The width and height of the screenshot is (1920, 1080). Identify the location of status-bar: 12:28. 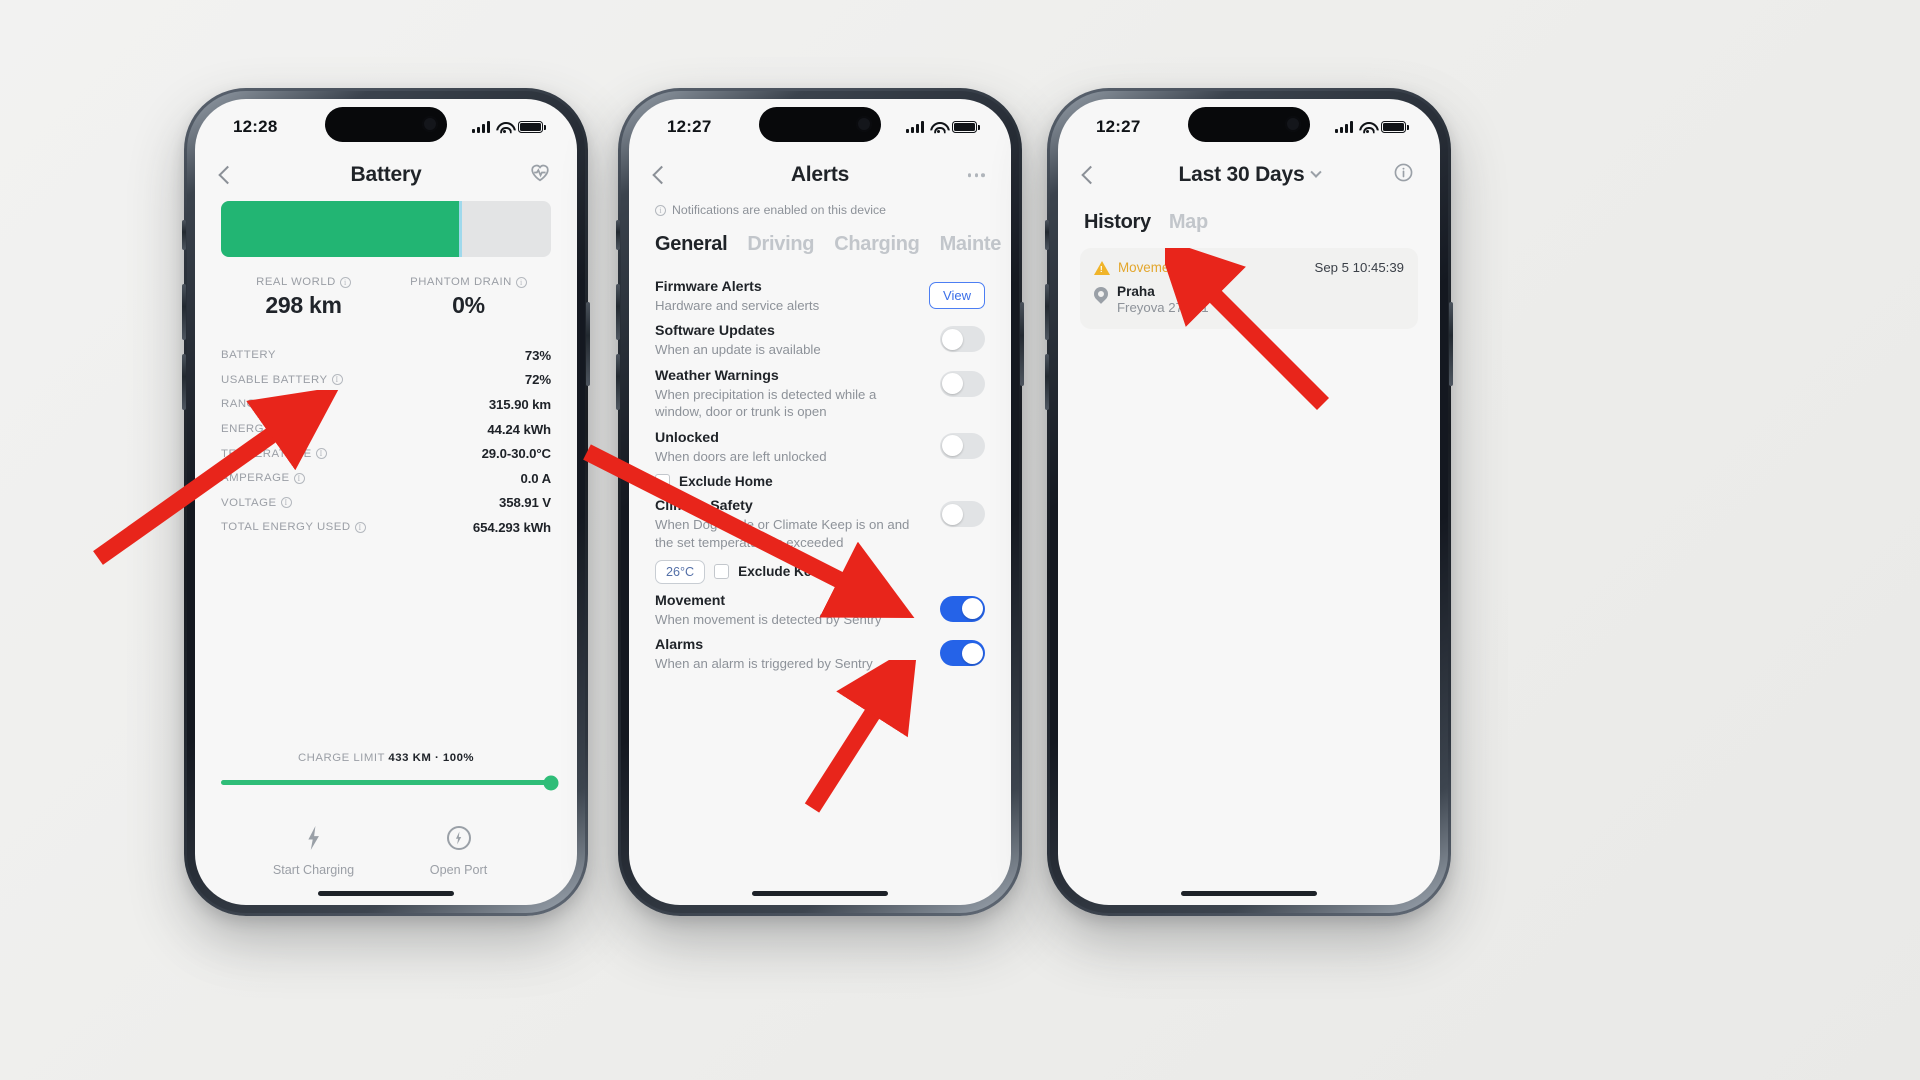
(386, 124).